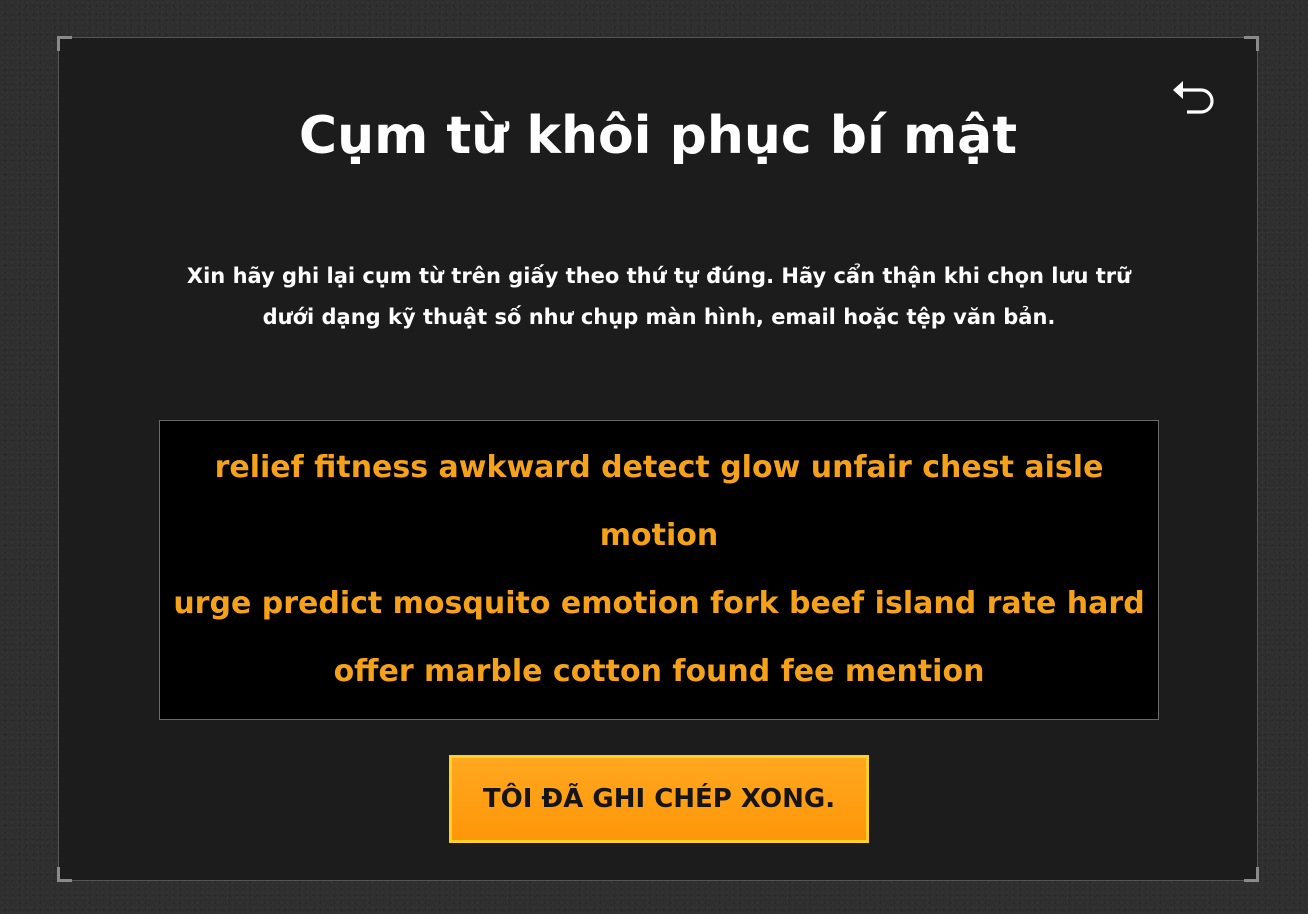 This screenshot has height=914, width=1308. What do you see at coordinates (64, 874) in the screenshot?
I see `corner-bracket-bottom-left` at bounding box center [64, 874].